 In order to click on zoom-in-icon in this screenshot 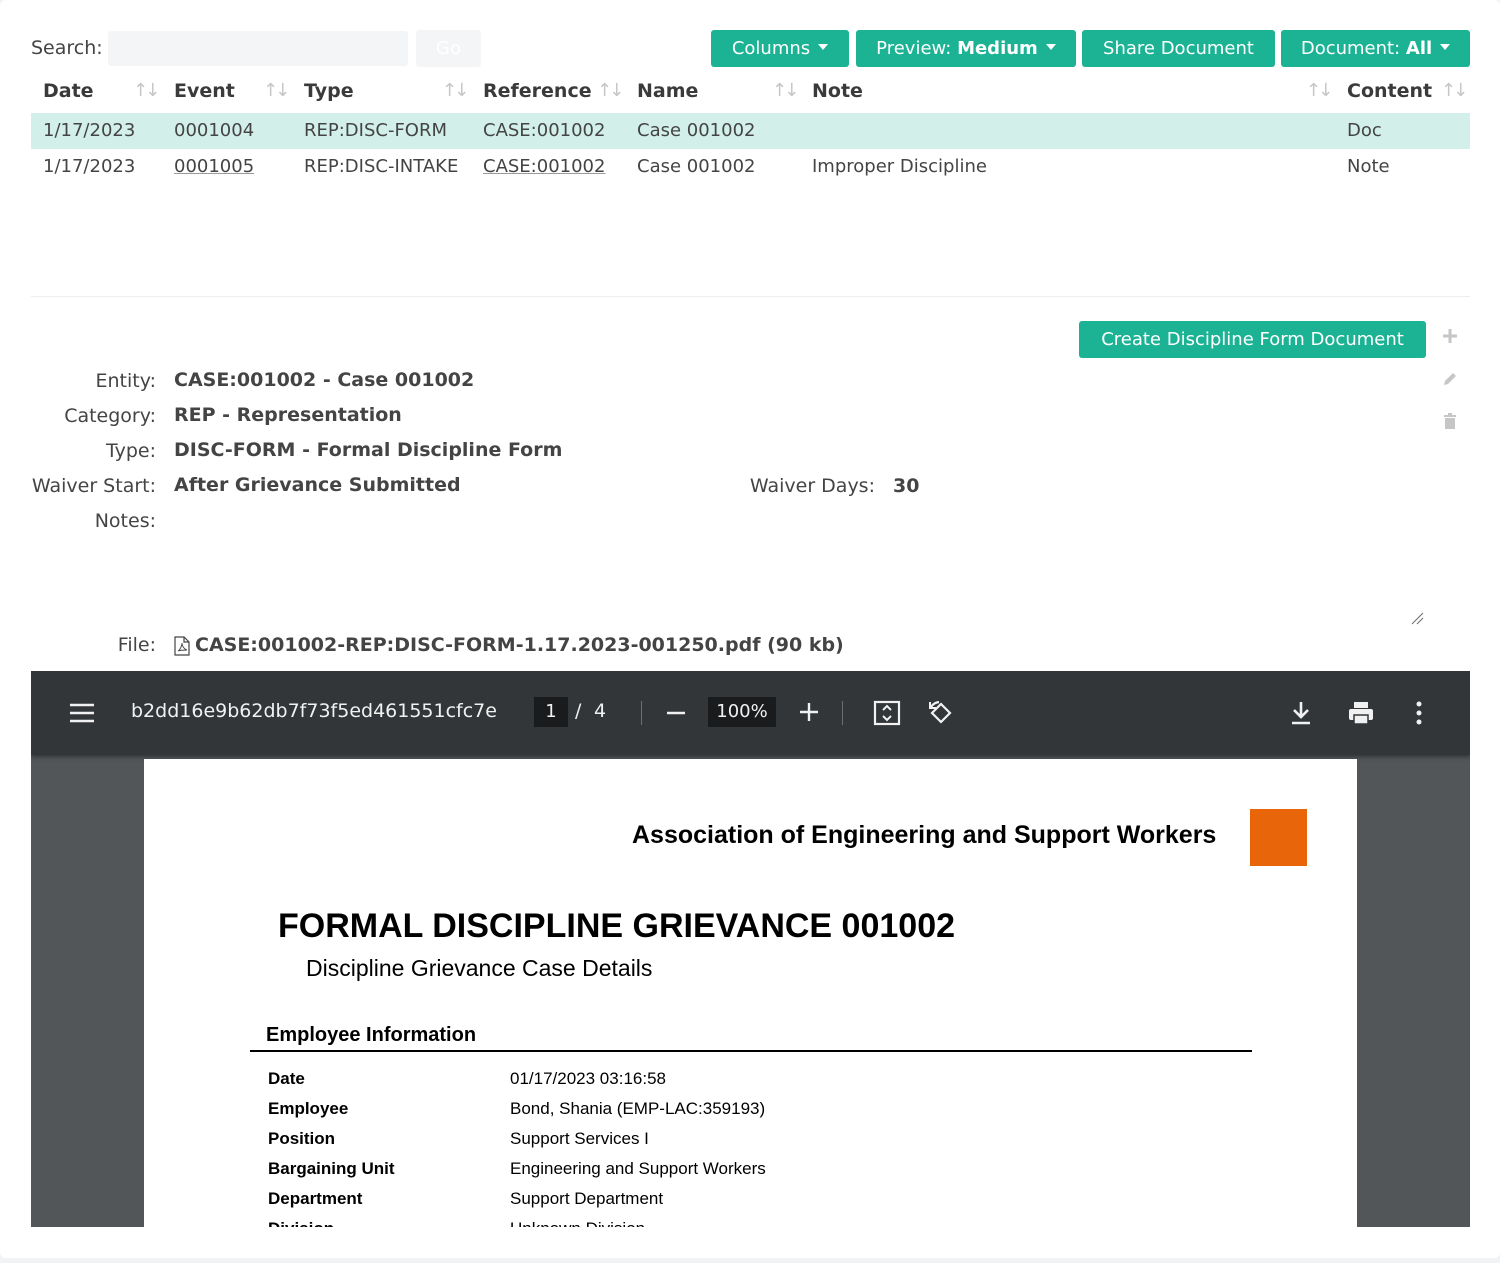, I will do `click(809, 712)`.